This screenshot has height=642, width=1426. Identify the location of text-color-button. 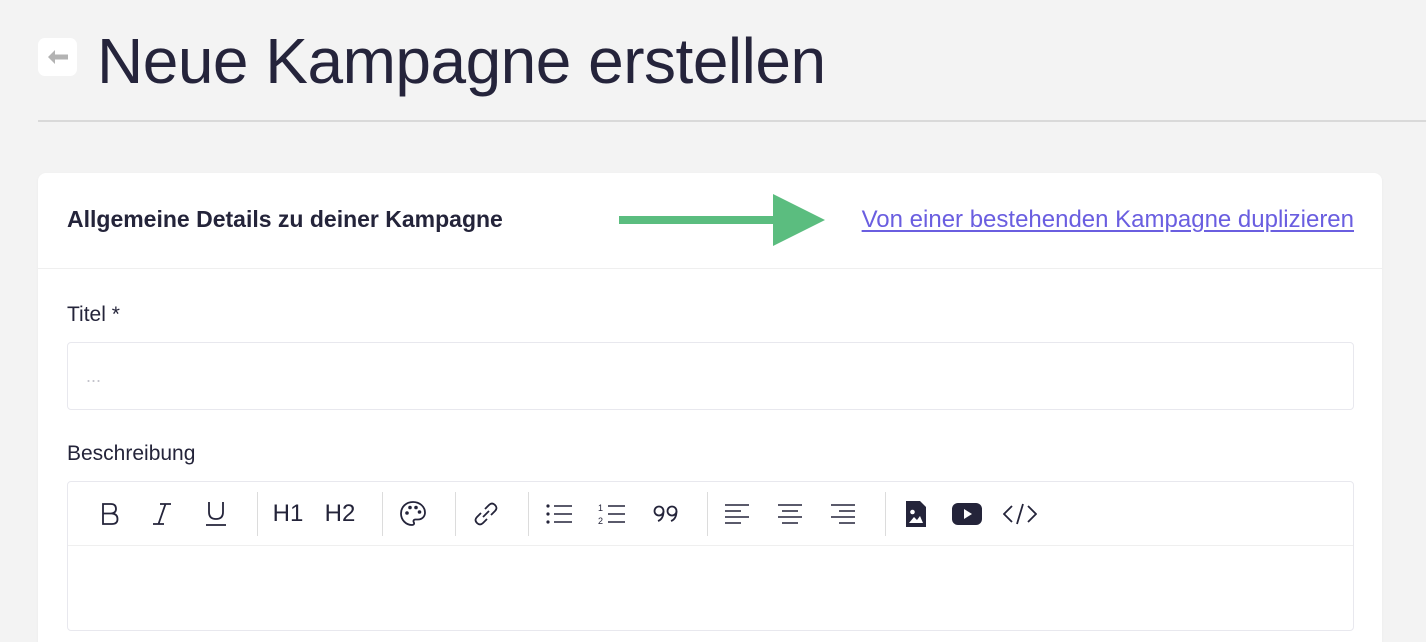
(413, 514).